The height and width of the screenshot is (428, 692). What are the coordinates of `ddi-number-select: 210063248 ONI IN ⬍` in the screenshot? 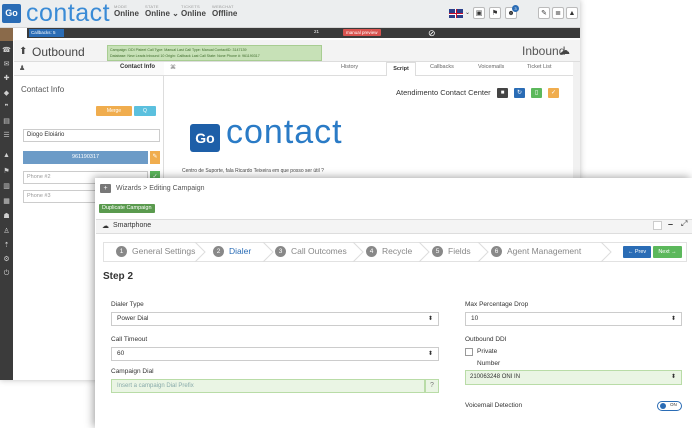 It's located at (573, 377).